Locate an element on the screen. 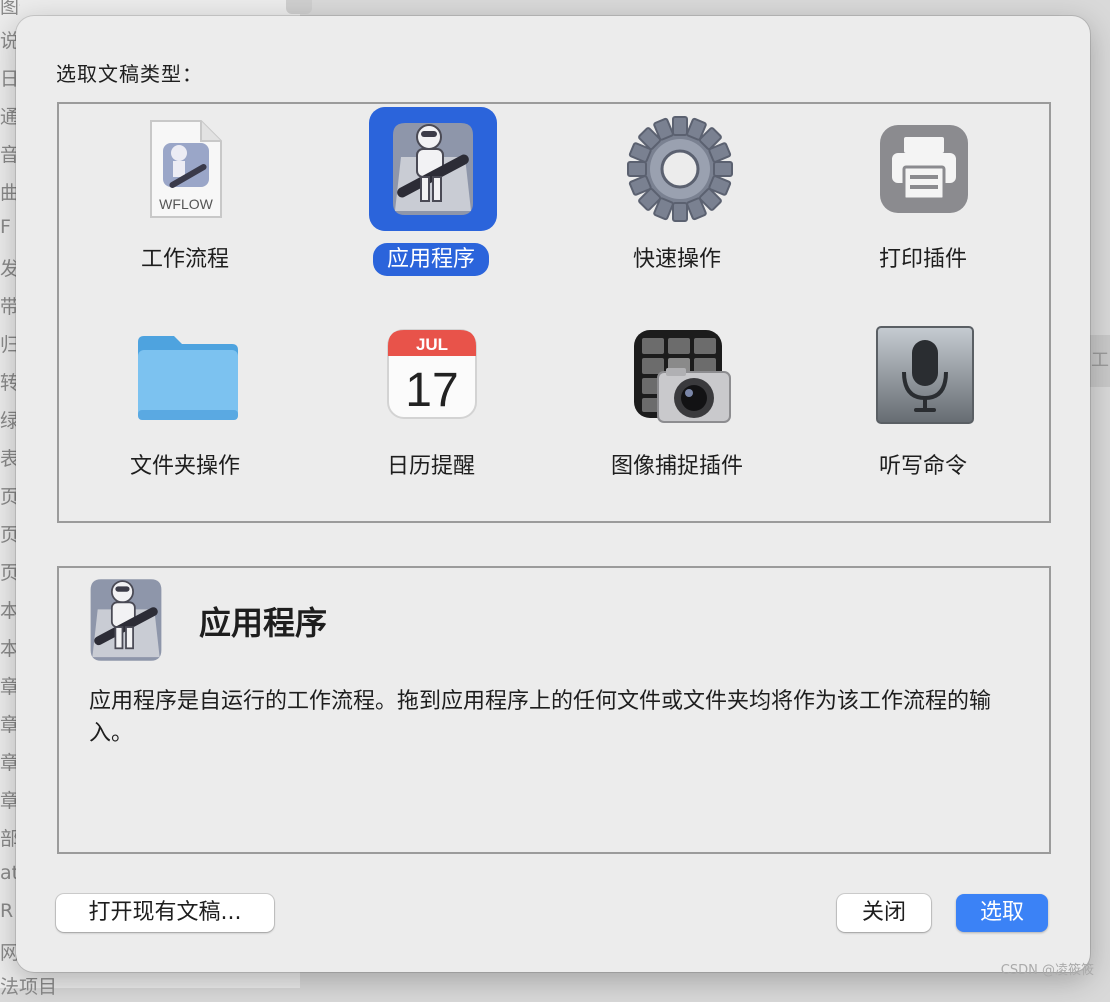  type-print-plugin-tile: 打印插件 is located at coordinates (923, 207).